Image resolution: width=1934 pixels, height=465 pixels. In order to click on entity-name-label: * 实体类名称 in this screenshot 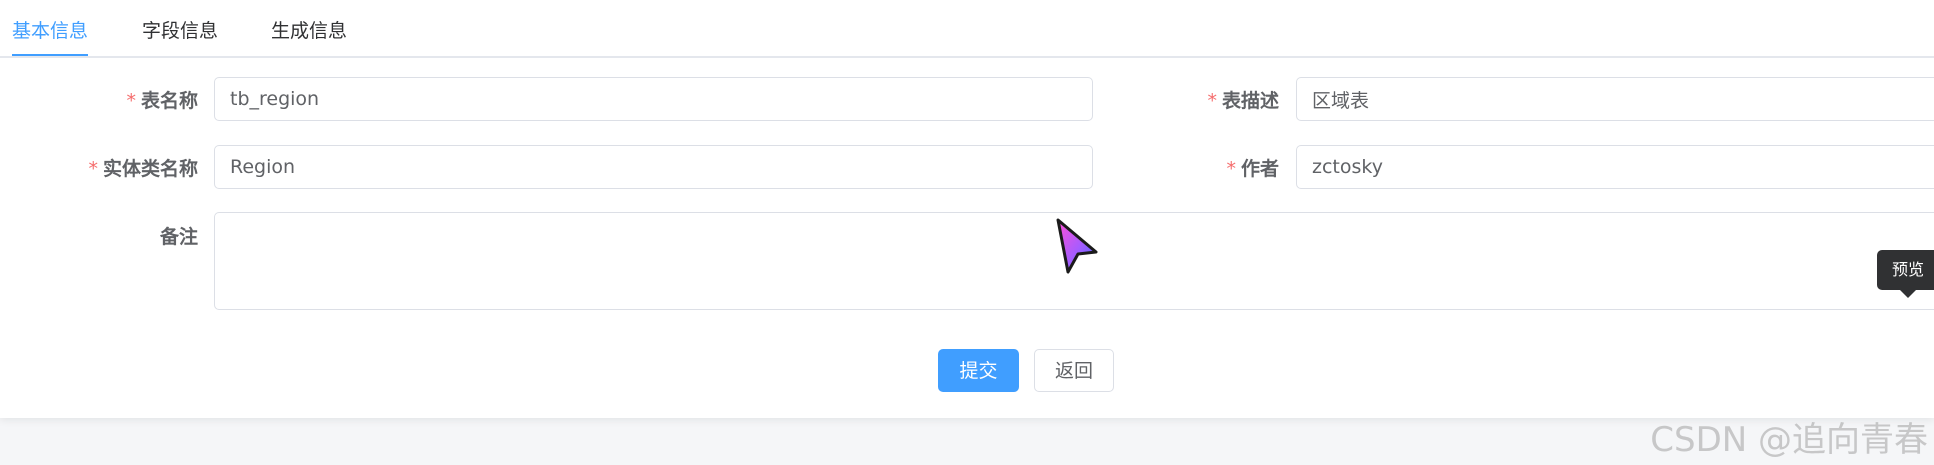, I will do `click(143, 167)`.